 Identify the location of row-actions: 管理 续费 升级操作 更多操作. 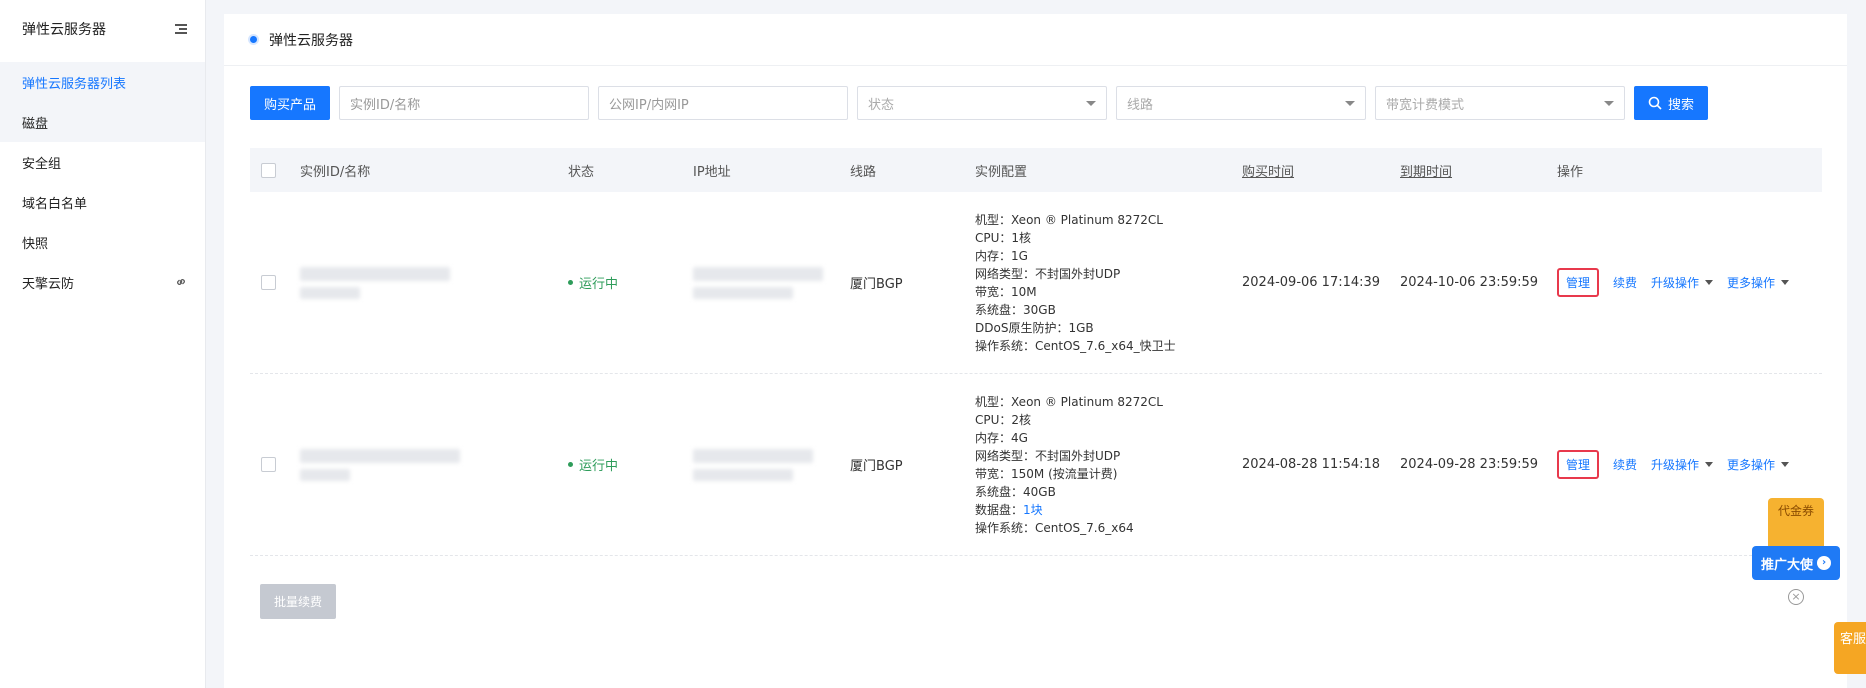
(1689, 282).